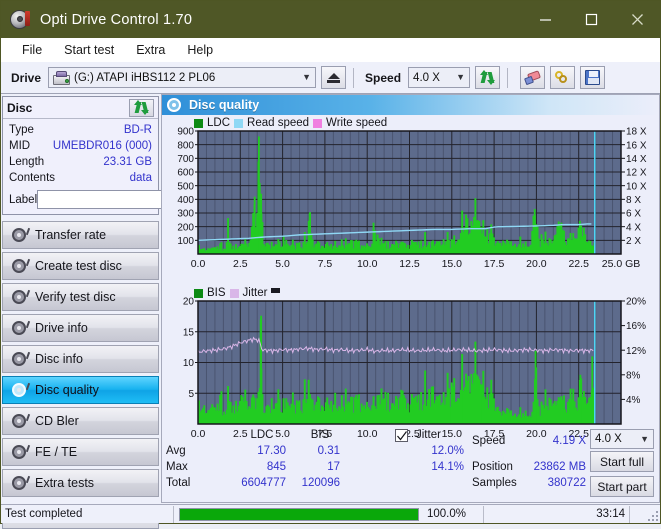  Describe the element at coordinates (410, 105) in the screenshot. I see `content-header: Disc quality` at that location.